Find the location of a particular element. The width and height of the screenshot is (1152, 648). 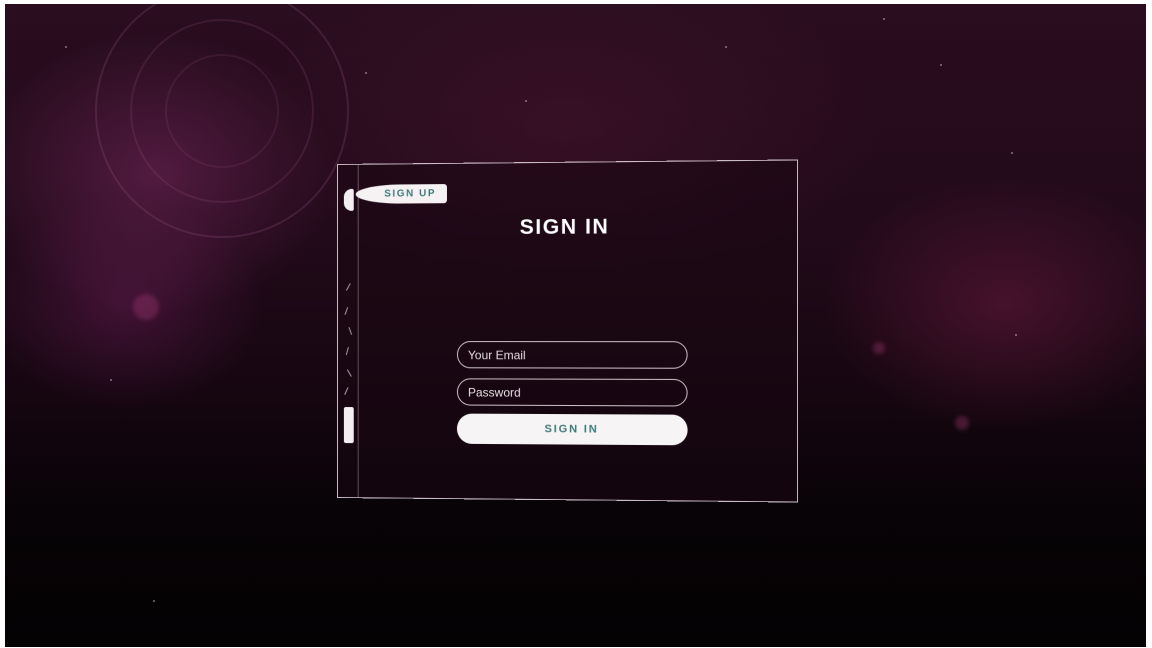

signup-tab-label: SIGN UP is located at coordinates (410, 194).